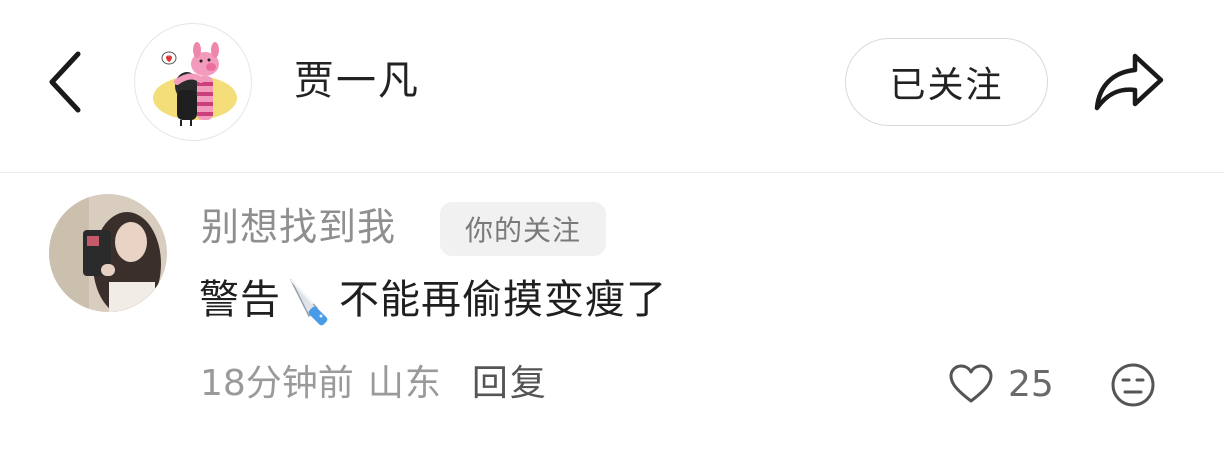  What do you see at coordinates (277, 383) in the screenshot?
I see `comment-time: 18分钟前` at bounding box center [277, 383].